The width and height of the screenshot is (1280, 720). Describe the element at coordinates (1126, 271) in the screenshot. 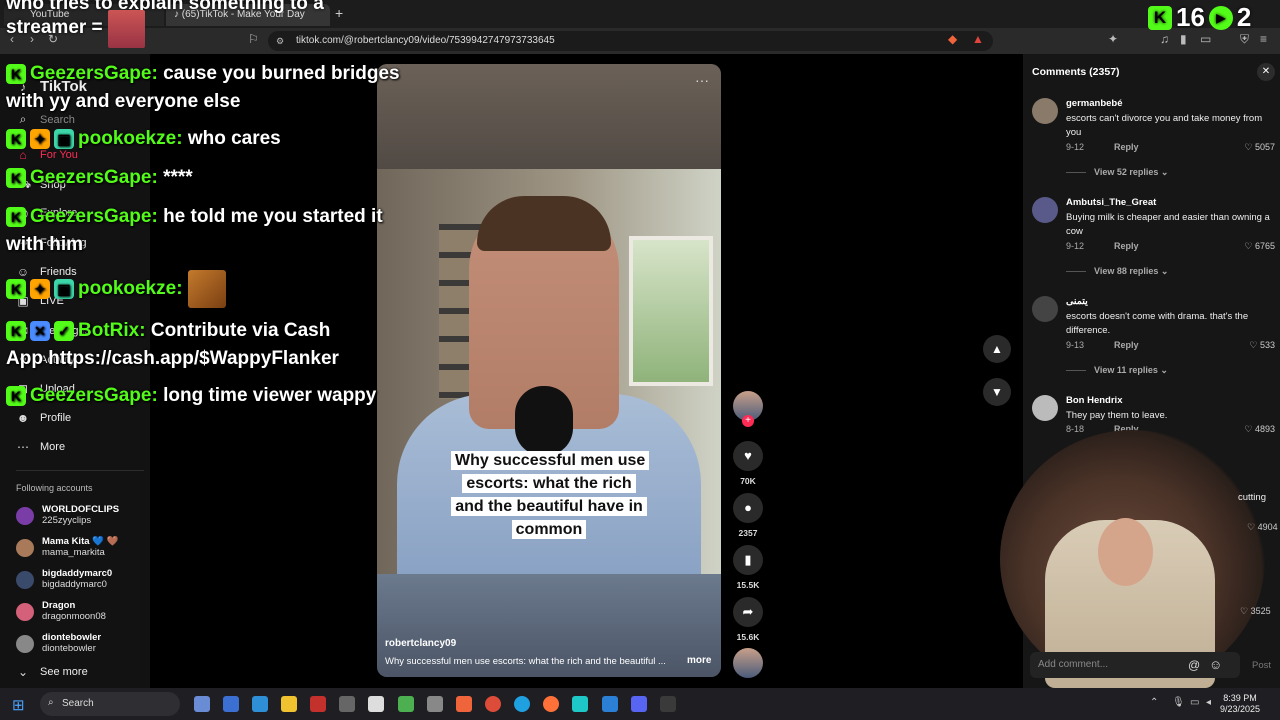

I see `view-replies-label: View 88 replies` at that location.